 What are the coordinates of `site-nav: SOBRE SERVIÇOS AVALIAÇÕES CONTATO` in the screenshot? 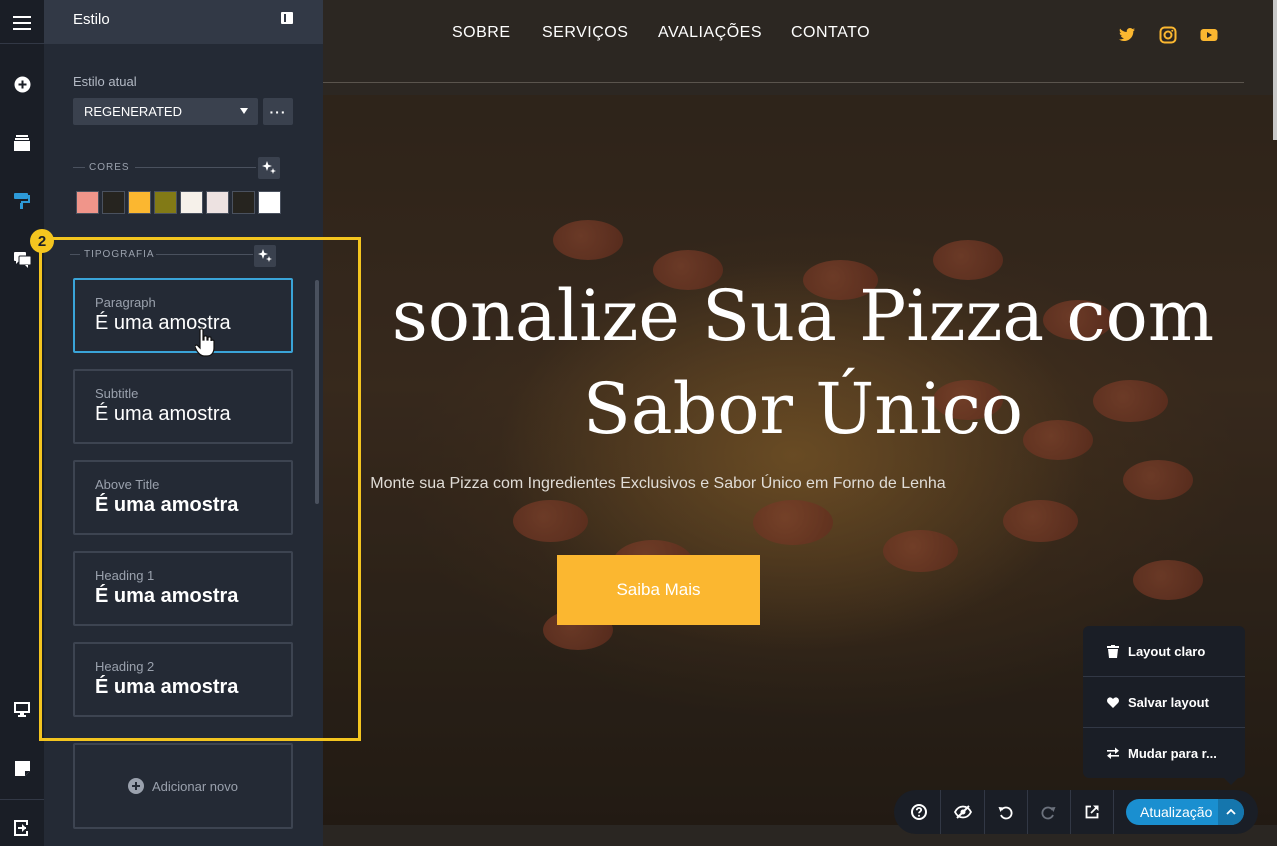 It's located at (800, 47).